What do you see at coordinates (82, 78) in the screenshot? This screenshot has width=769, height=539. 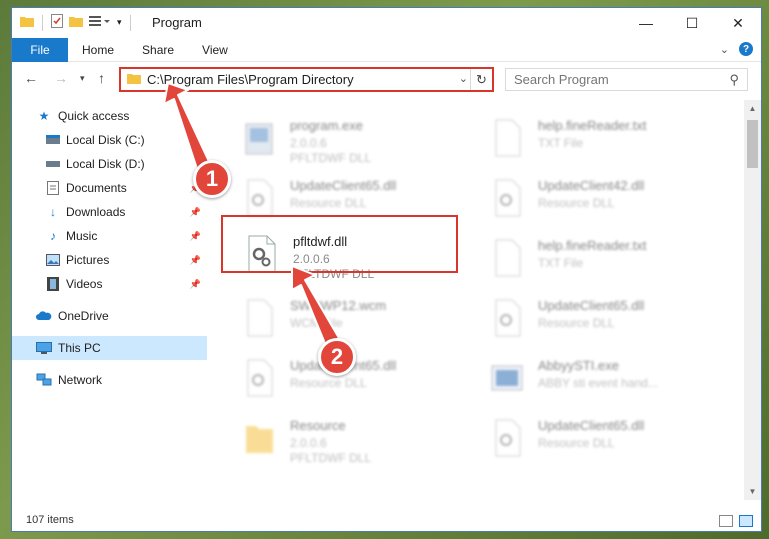 I see `recent-locations-icon: ▾` at bounding box center [82, 78].